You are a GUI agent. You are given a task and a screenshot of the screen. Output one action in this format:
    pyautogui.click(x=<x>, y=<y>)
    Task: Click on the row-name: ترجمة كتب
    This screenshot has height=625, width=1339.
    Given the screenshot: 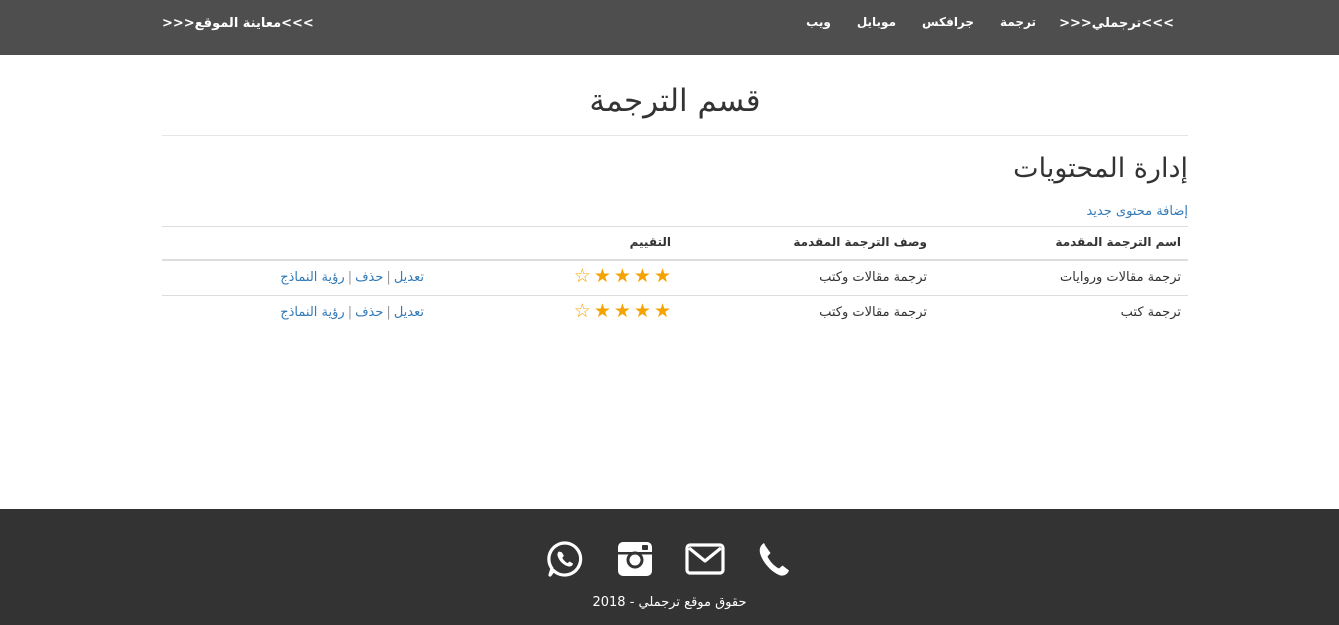 What is the action you would take?
    pyautogui.click(x=1061, y=312)
    